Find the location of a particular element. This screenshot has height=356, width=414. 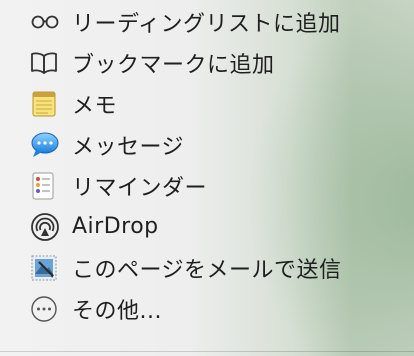

mail-stamp-icon is located at coordinates (46, 268).